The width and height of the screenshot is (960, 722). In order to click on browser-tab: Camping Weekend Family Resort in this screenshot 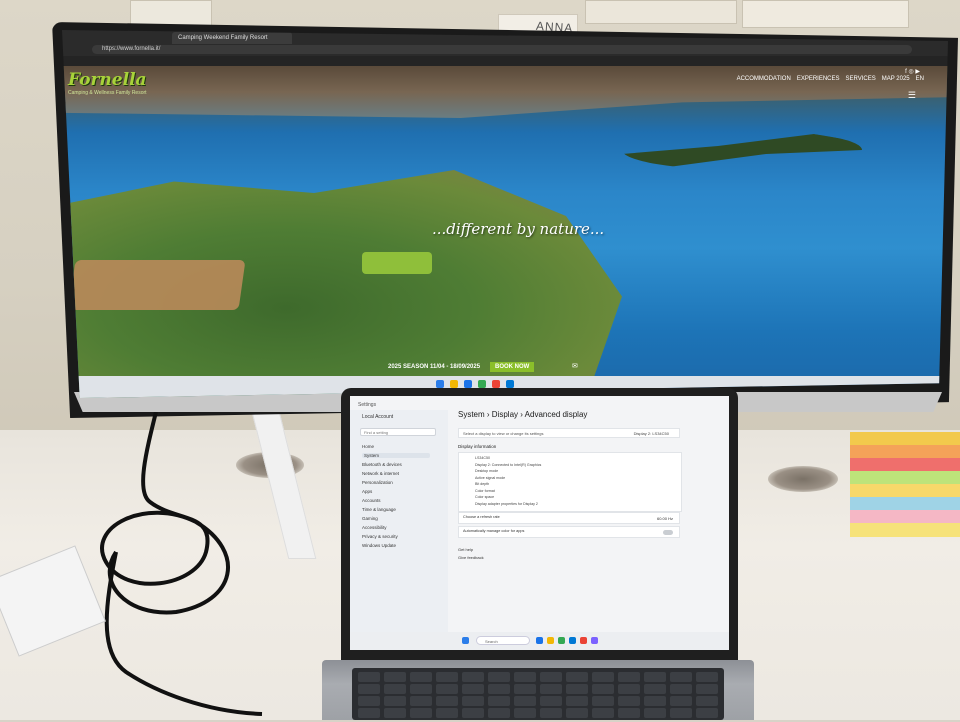, I will do `click(232, 38)`.